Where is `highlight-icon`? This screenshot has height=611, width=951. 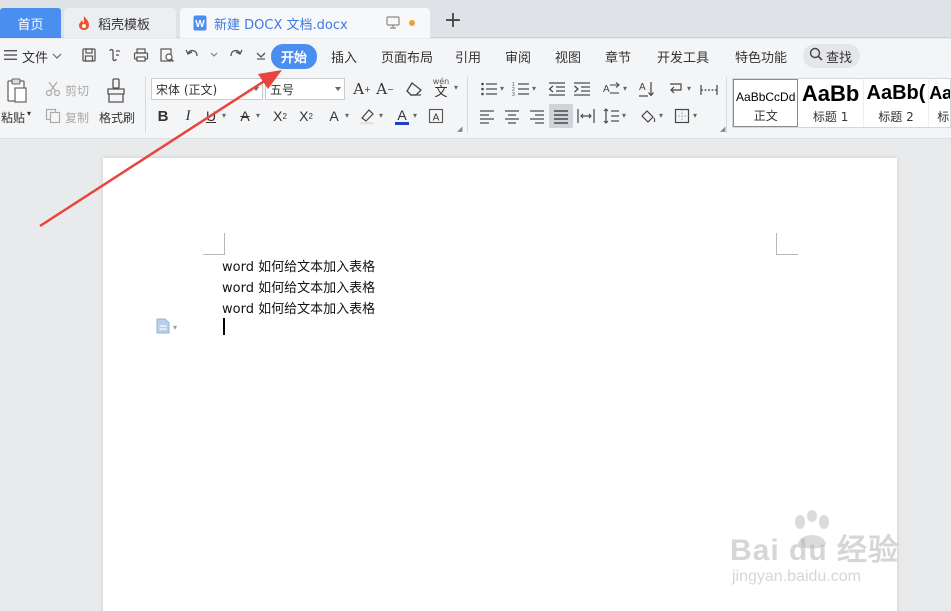
highlight-icon is located at coordinates (367, 116).